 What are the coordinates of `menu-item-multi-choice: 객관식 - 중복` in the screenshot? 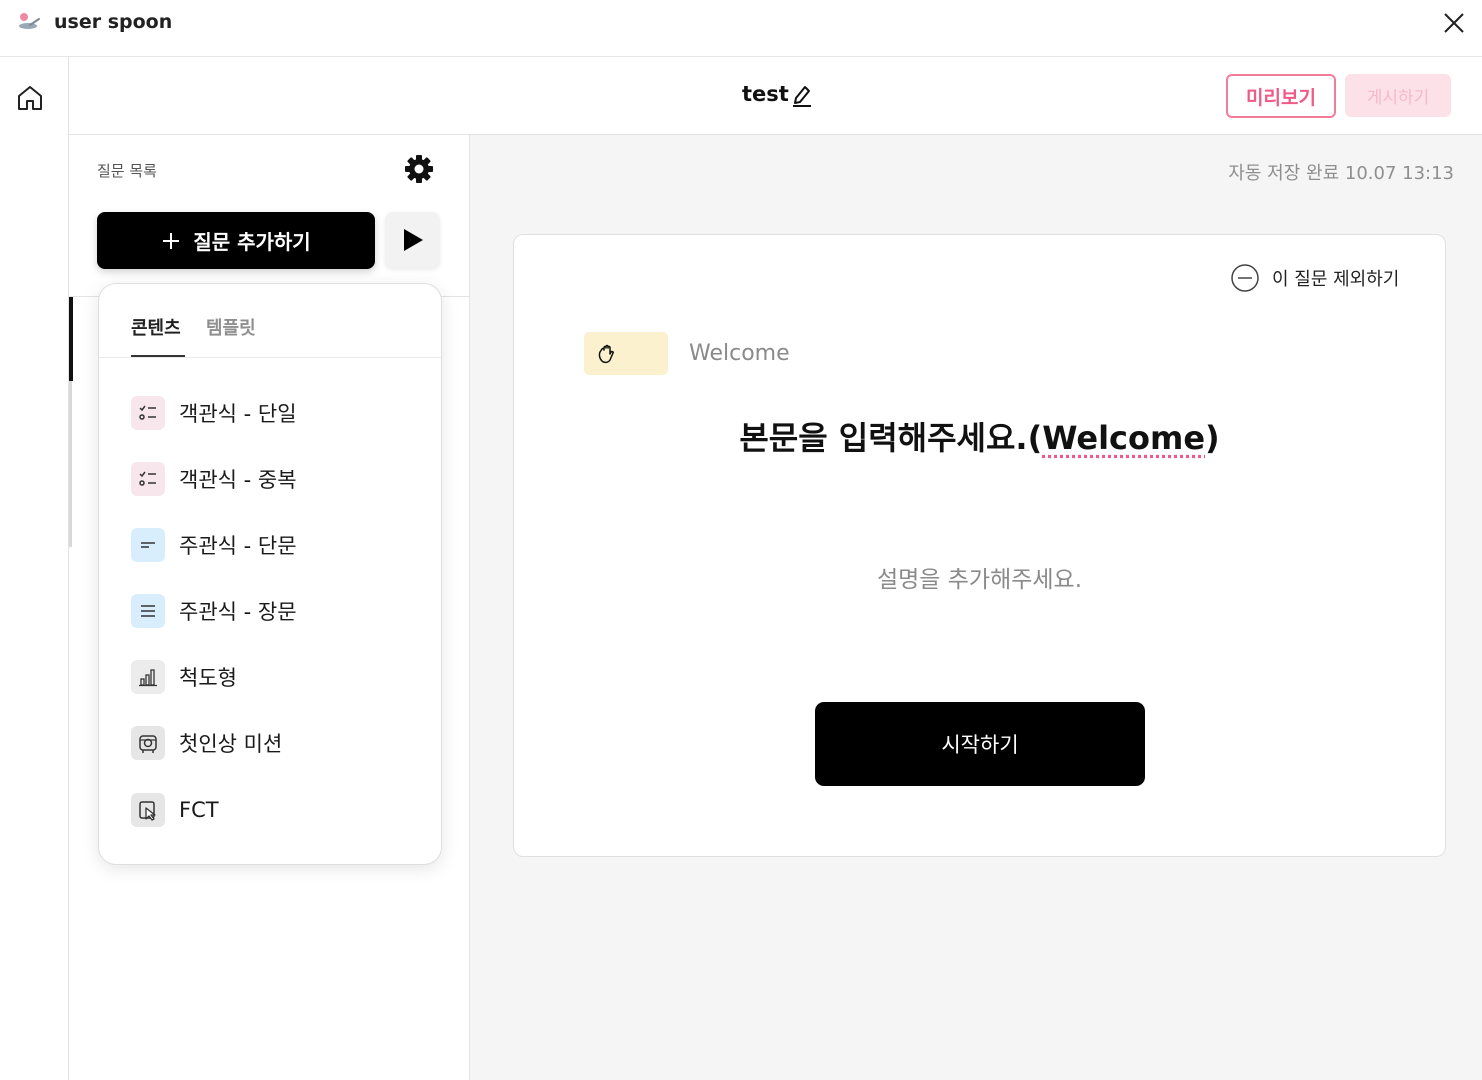 It's located at (271, 479).